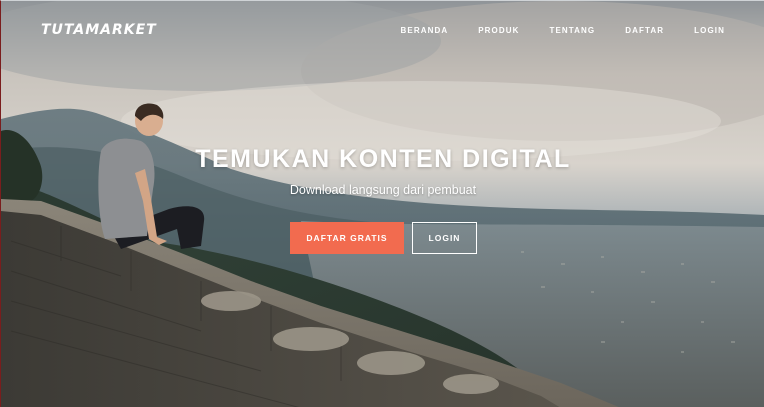 The height and width of the screenshot is (407, 764). Describe the element at coordinates (572, 30) in the screenshot. I see `nav-item-tentang: TENTANG` at that location.